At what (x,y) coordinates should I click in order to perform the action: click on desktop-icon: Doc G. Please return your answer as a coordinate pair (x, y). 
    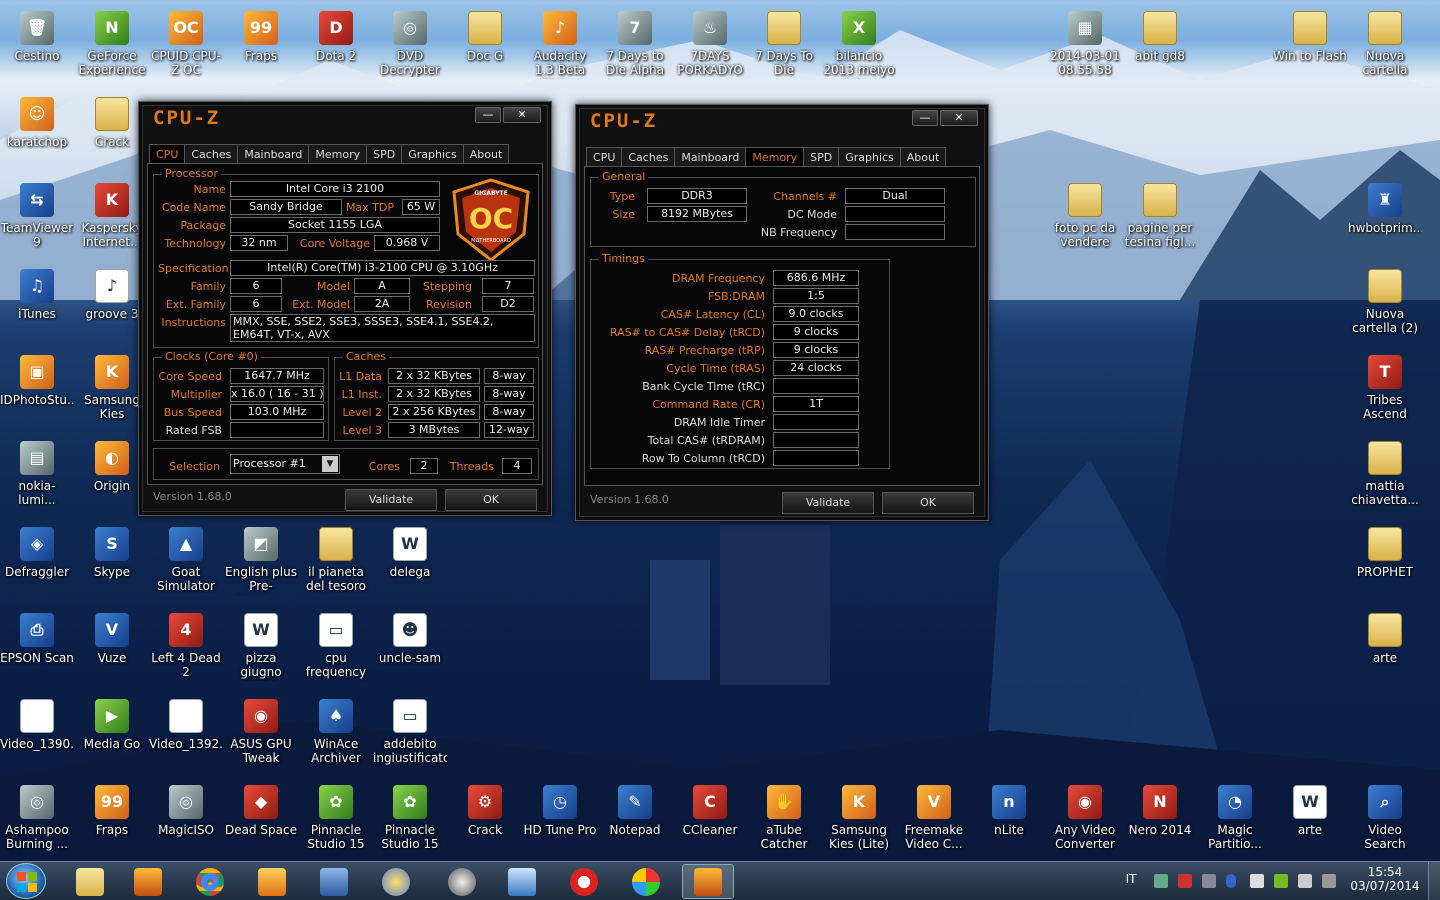
    Looking at the image, I should click on (485, 45).